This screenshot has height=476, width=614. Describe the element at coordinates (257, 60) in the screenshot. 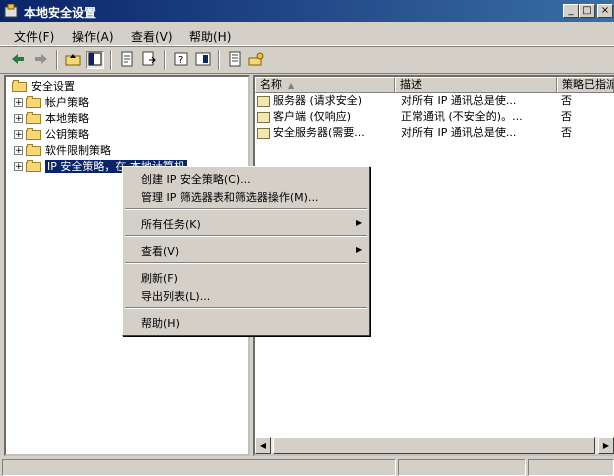

I see `ipsec-icon` at that location.